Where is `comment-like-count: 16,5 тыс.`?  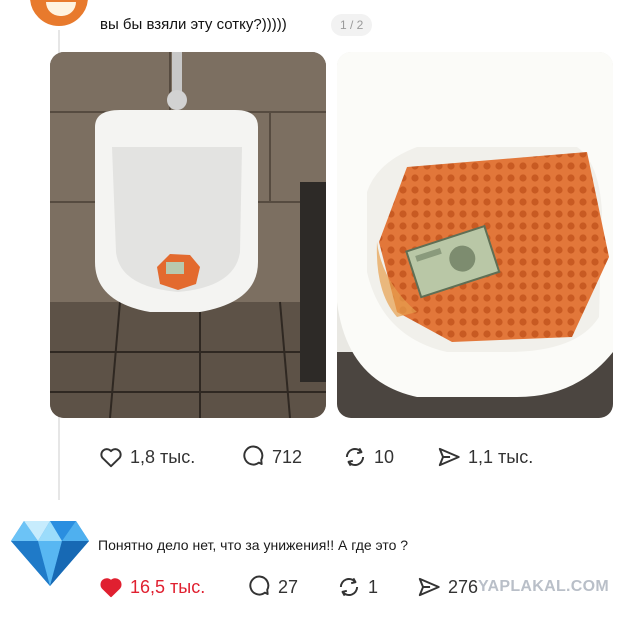
comment-like-count: 16,5 тыс. is located at coordinates (168, 586).